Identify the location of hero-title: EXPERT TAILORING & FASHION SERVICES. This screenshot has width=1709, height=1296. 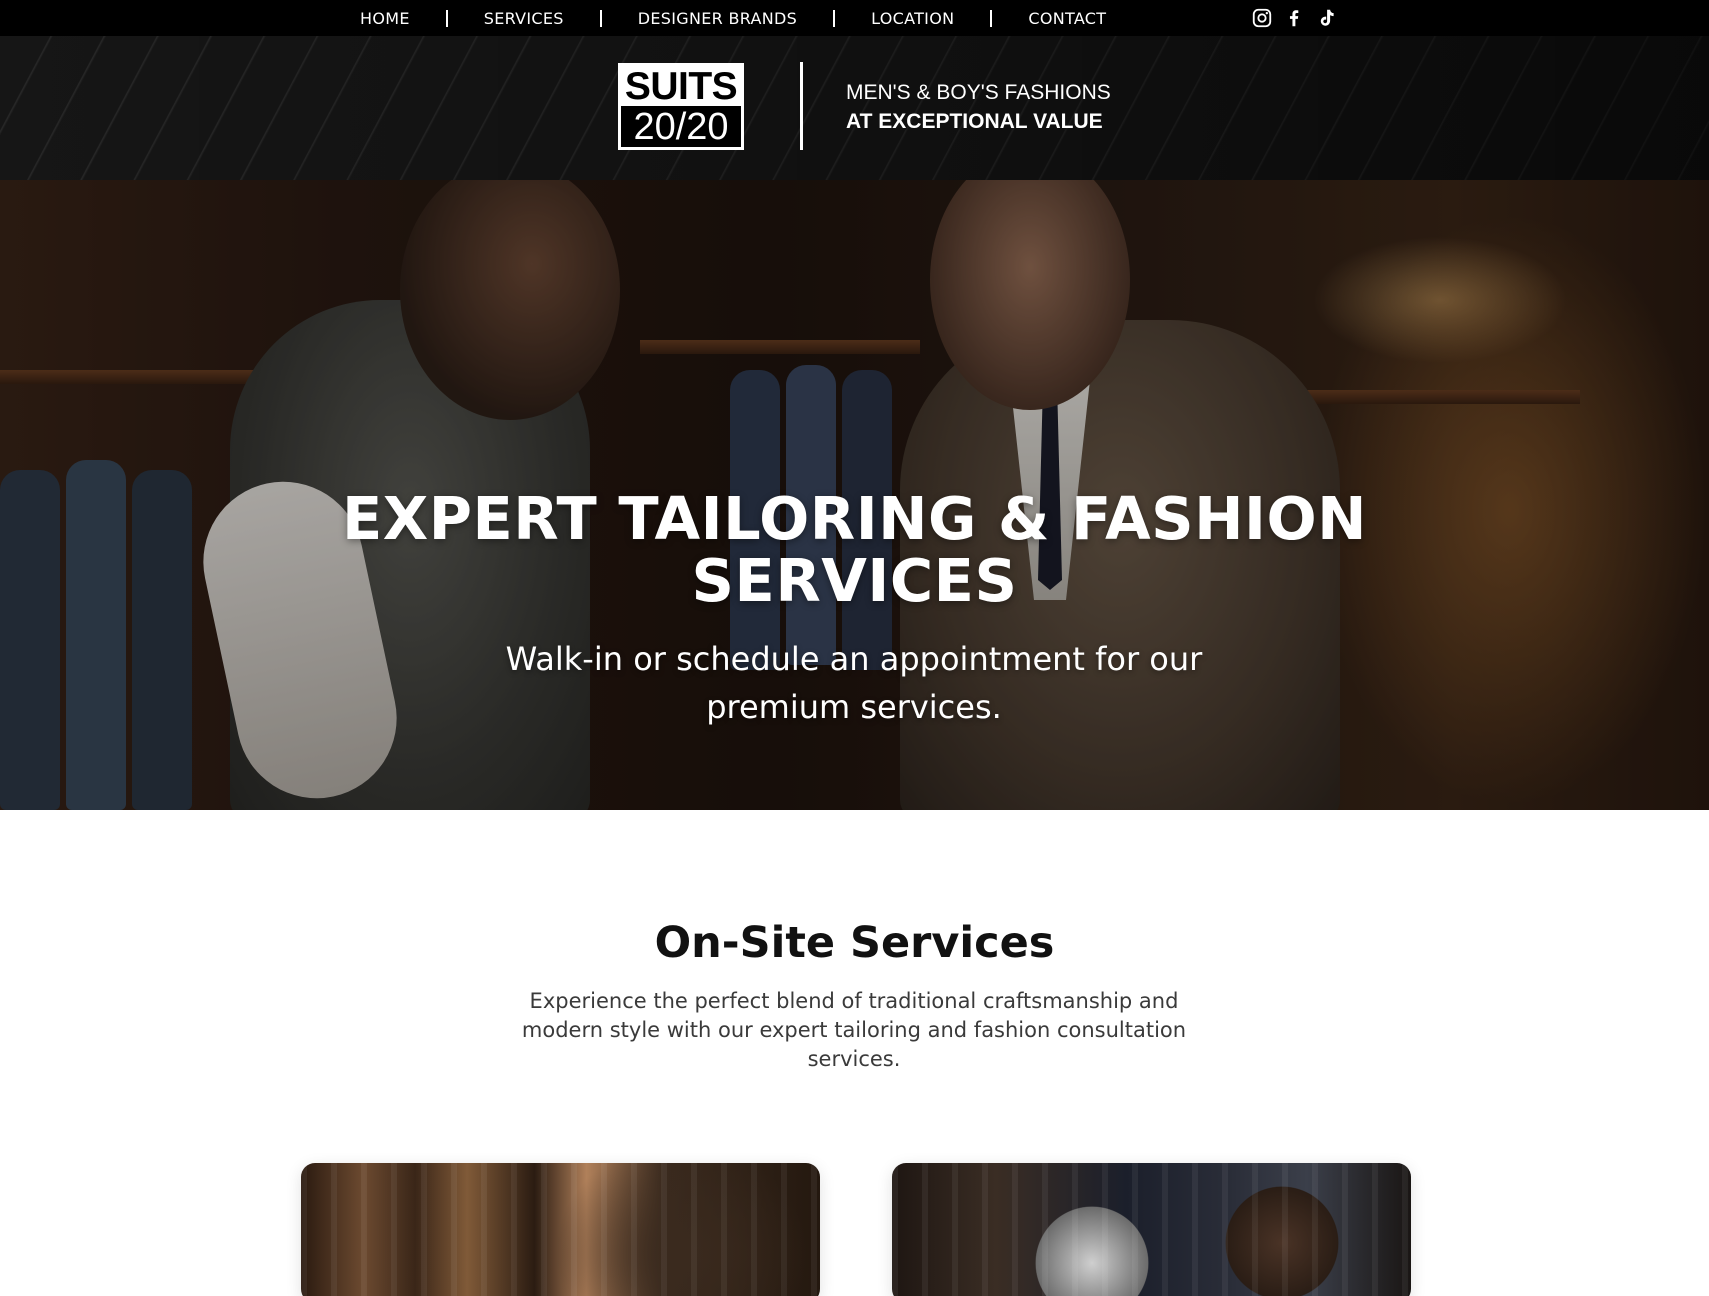
(854, 550).